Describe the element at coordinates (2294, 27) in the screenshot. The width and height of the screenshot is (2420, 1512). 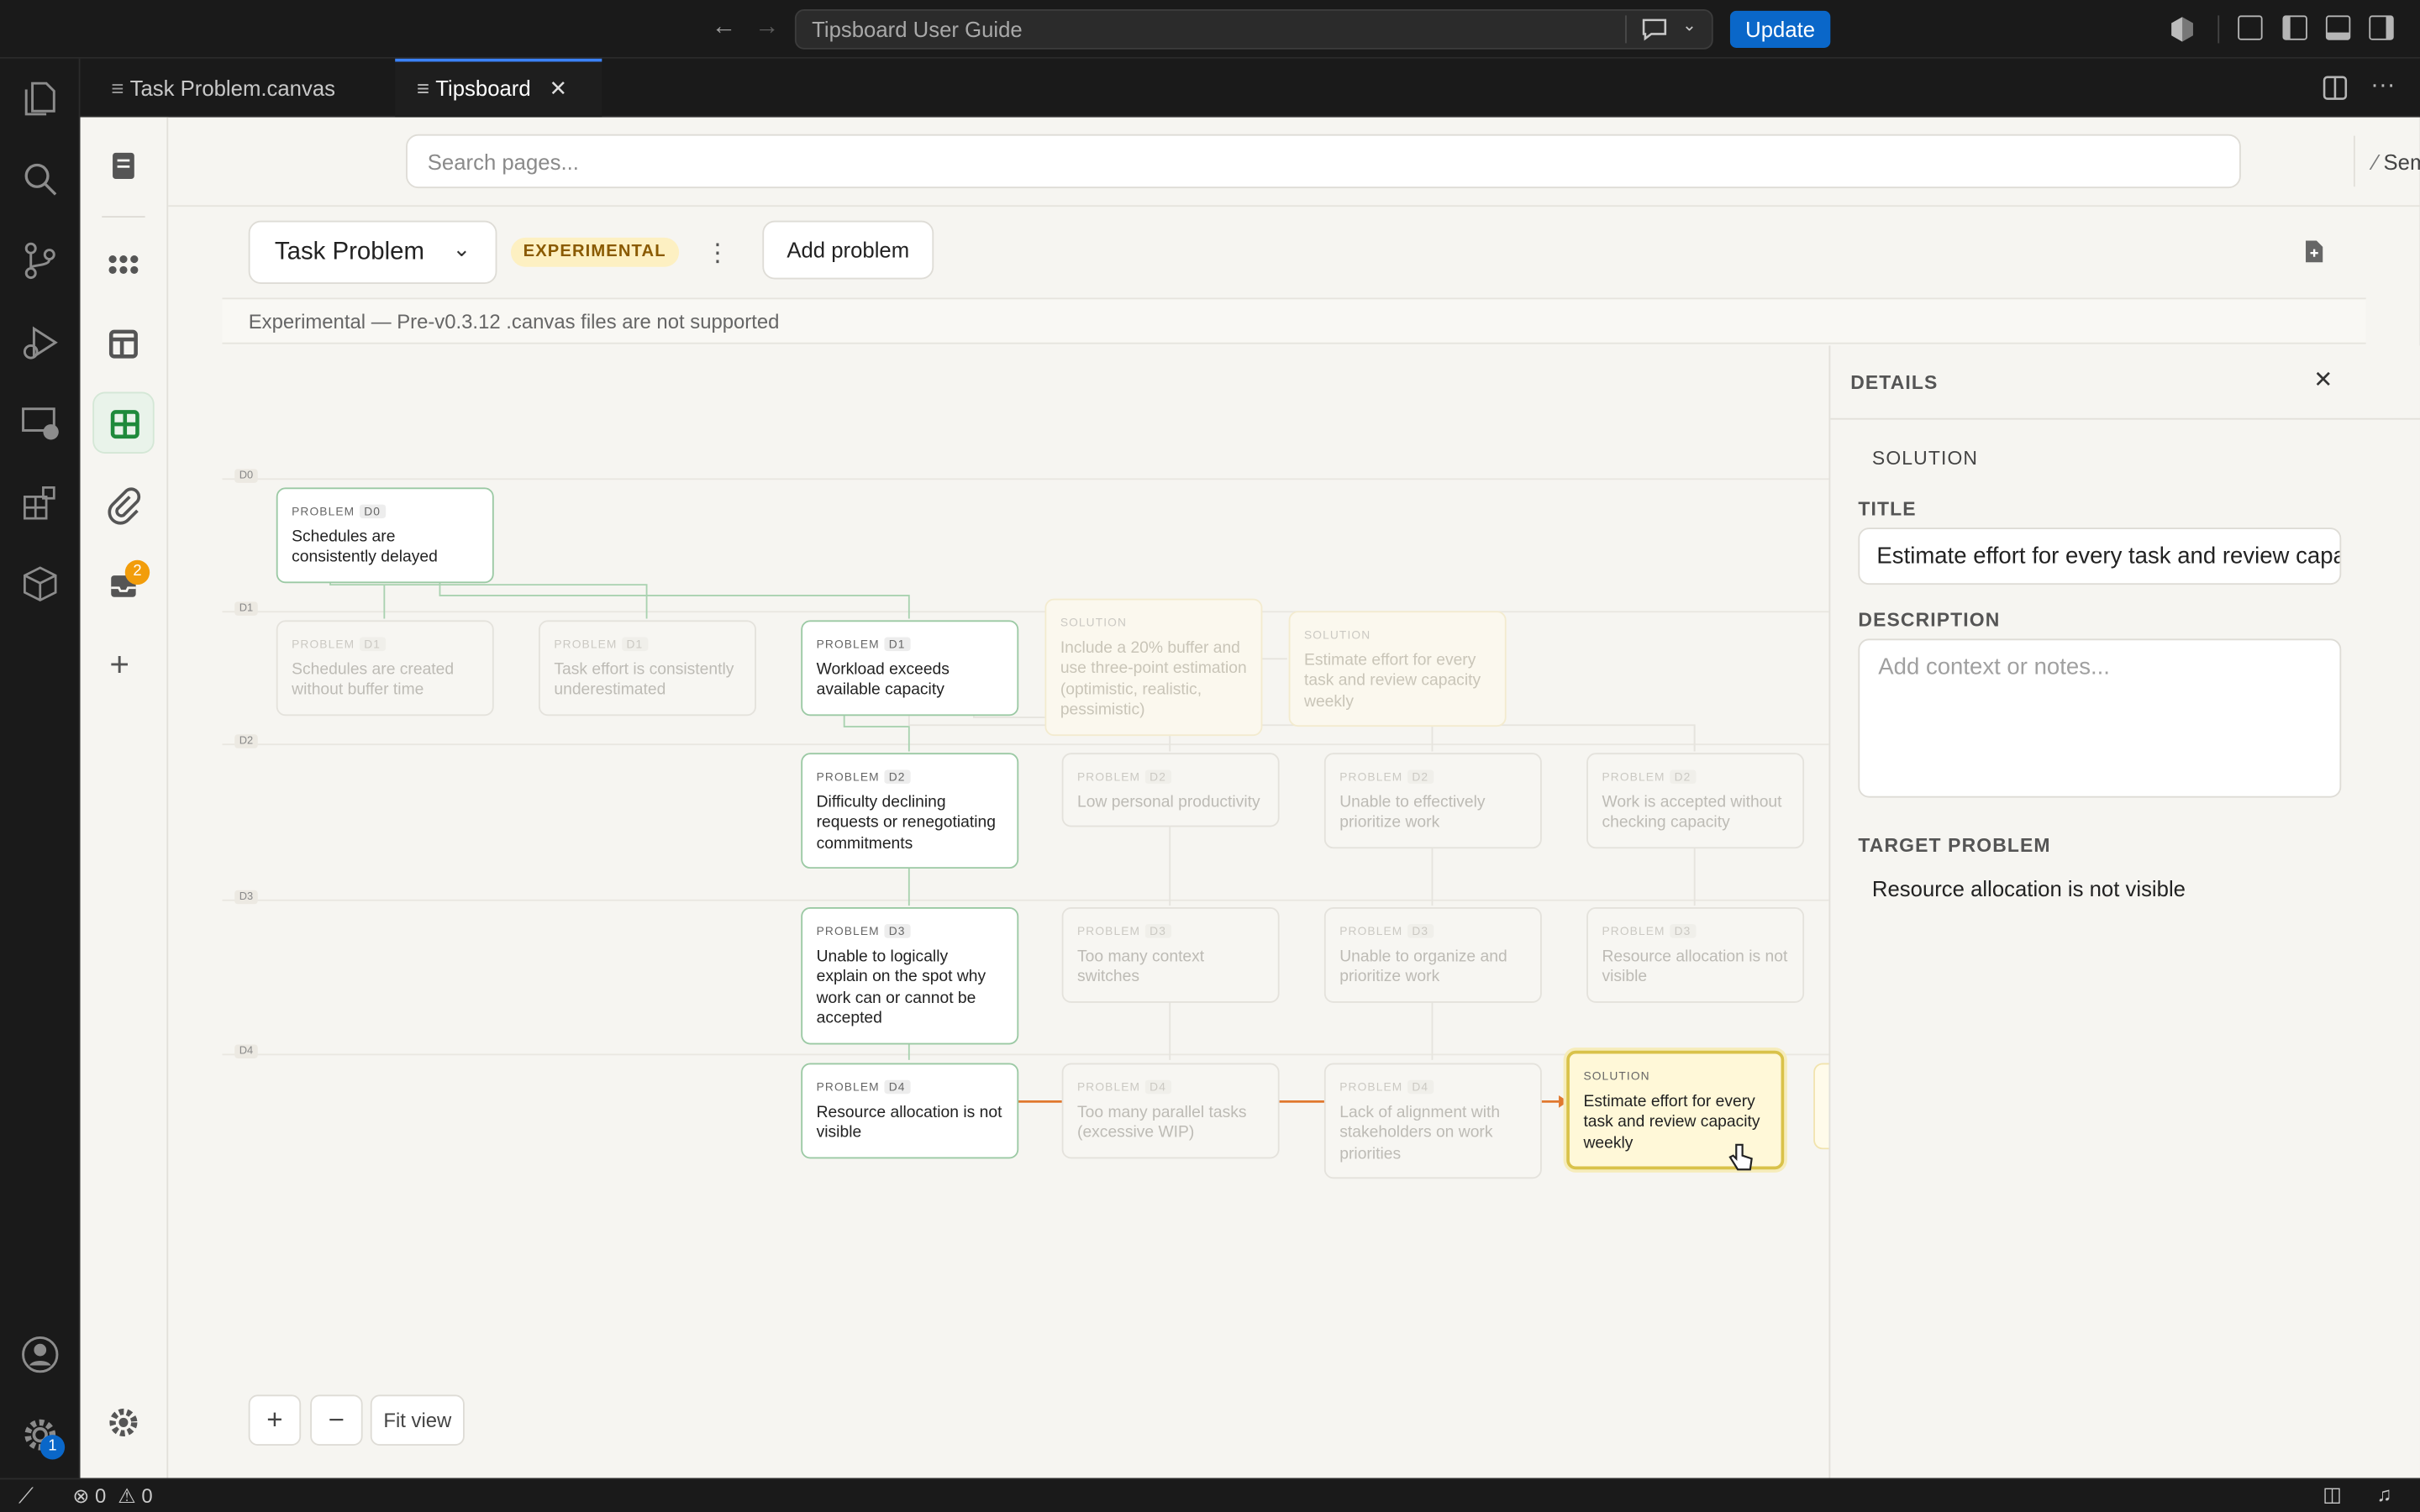
I see `toggle-primary-sidebar-icon` at that location.